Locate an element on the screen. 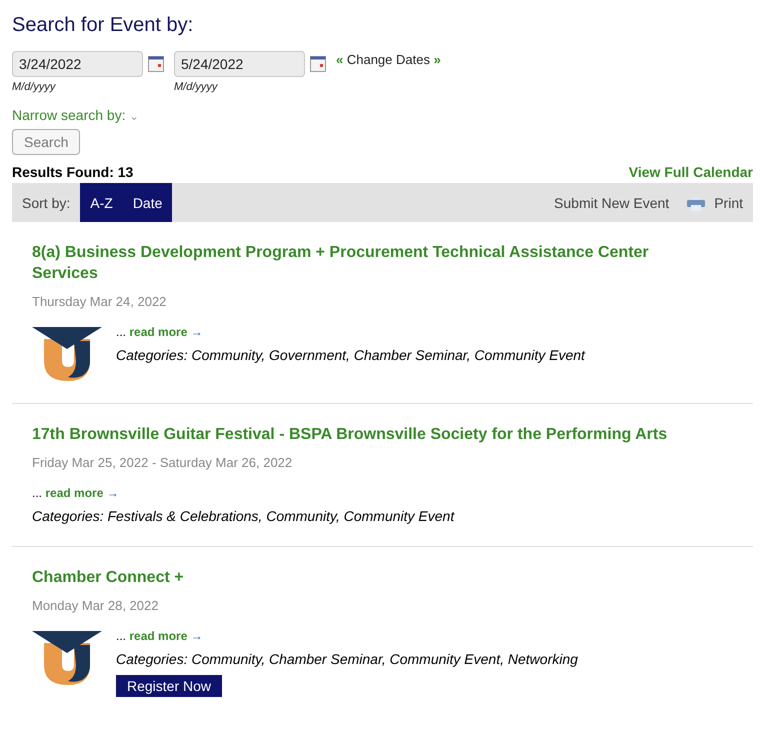  date-field: 3/24/2022 is located at coordinates (77, 64).